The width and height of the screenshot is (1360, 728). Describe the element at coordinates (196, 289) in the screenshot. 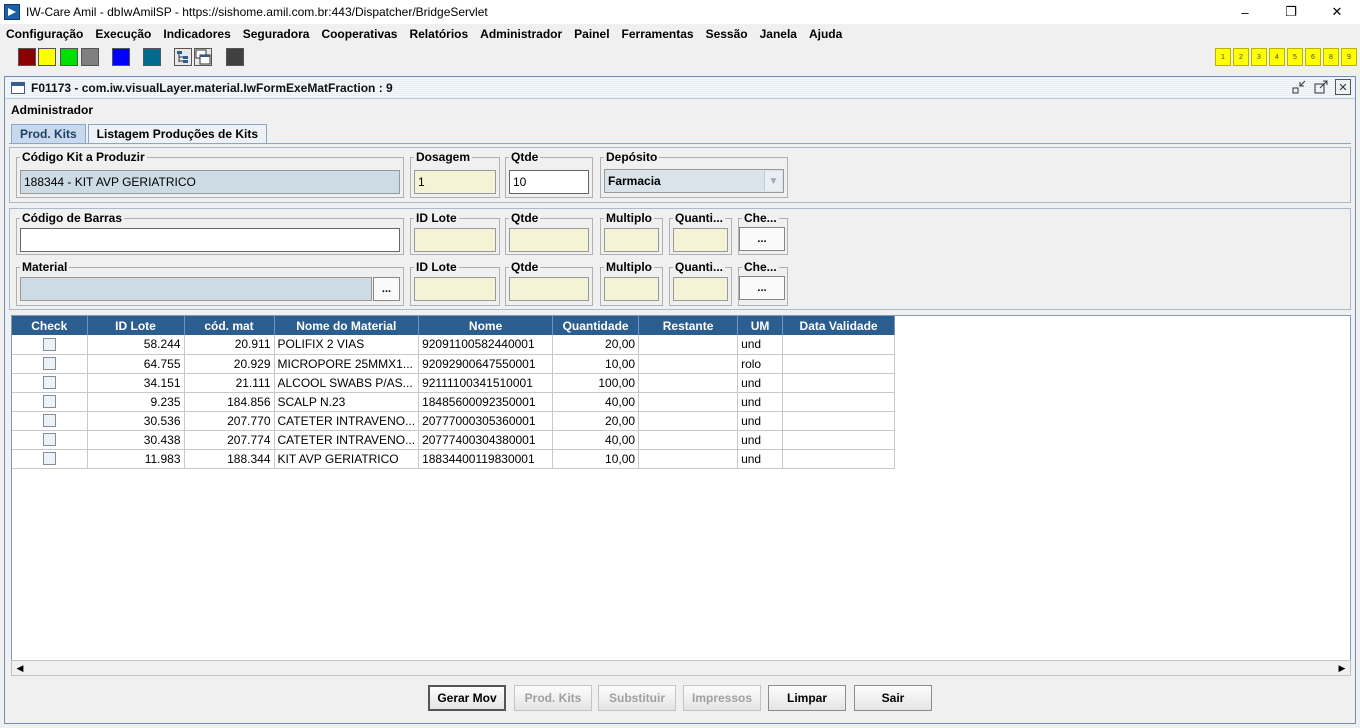

I see `material-field` at that location.